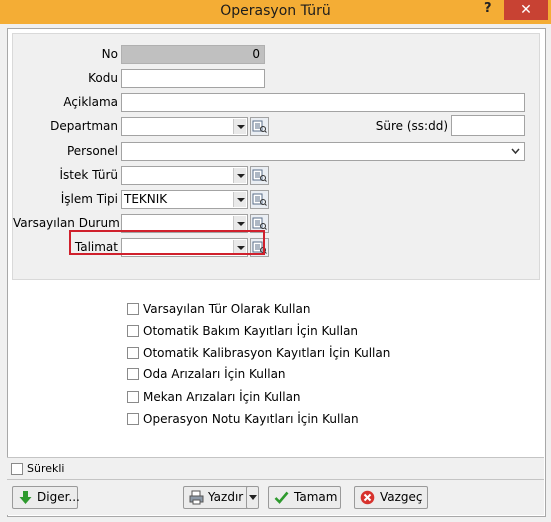 This screenshot has width=551, height=522. Describe the element at coordinates (281, 497) in the screenshot. I see `check-icon` at that location.